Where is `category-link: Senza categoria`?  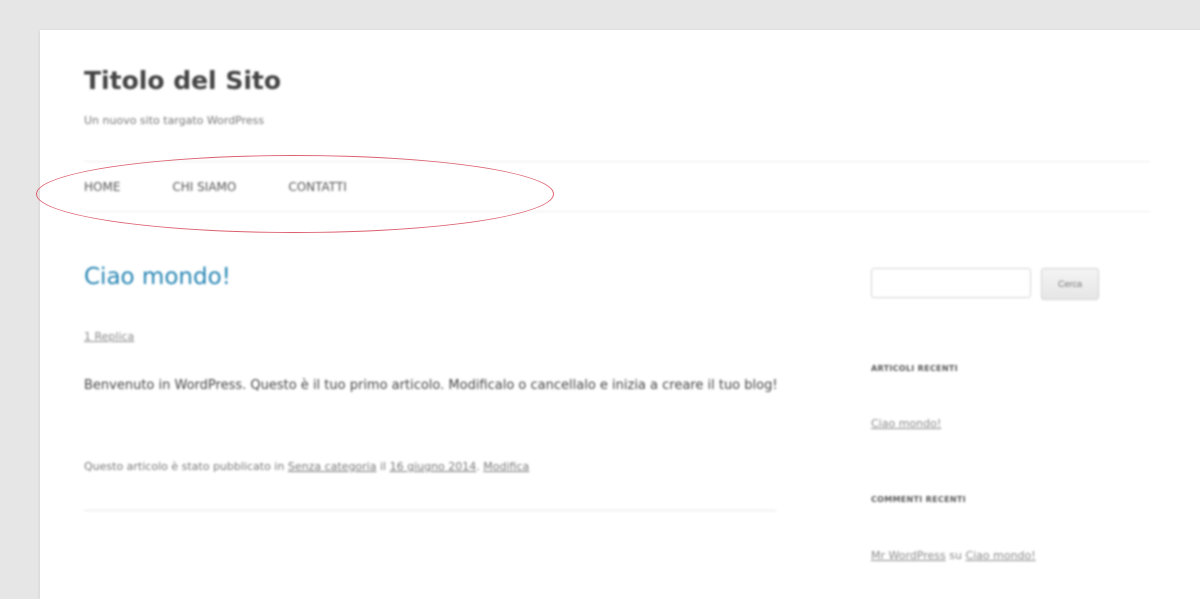 category-link: Senza categoria is located at coordinates (332, 466).